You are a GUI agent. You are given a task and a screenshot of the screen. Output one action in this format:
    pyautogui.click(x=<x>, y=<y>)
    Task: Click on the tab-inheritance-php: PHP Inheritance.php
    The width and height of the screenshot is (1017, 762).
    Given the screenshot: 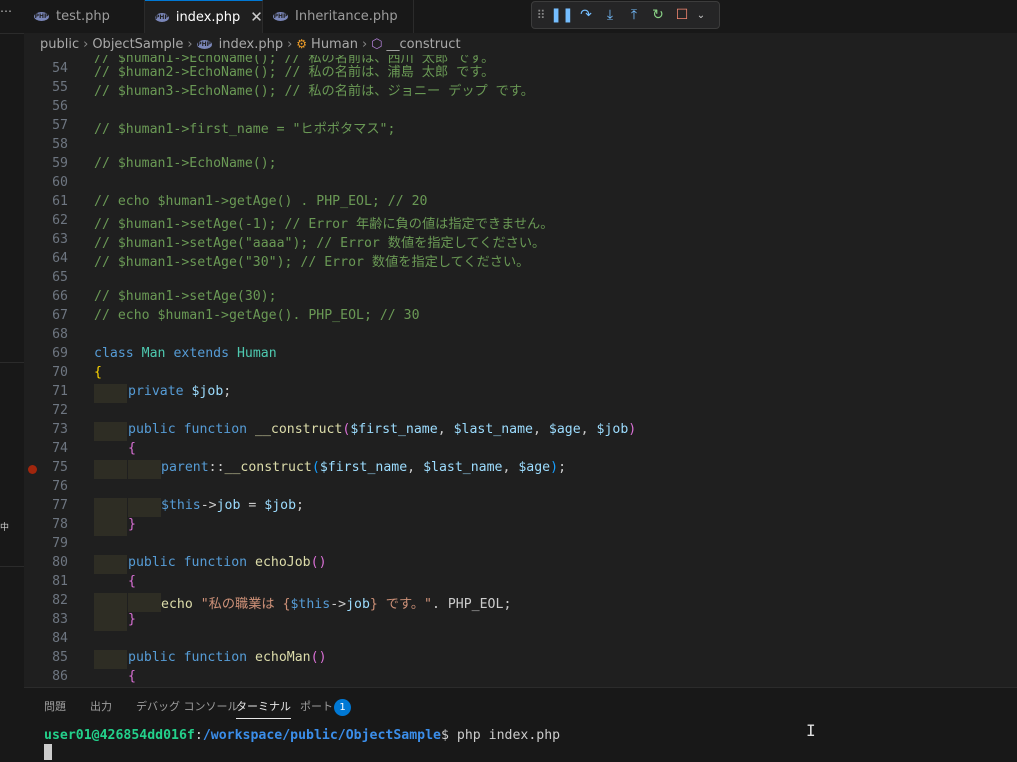 What is the action you would take?
    pyautogui.click(x=338, y=16)
    